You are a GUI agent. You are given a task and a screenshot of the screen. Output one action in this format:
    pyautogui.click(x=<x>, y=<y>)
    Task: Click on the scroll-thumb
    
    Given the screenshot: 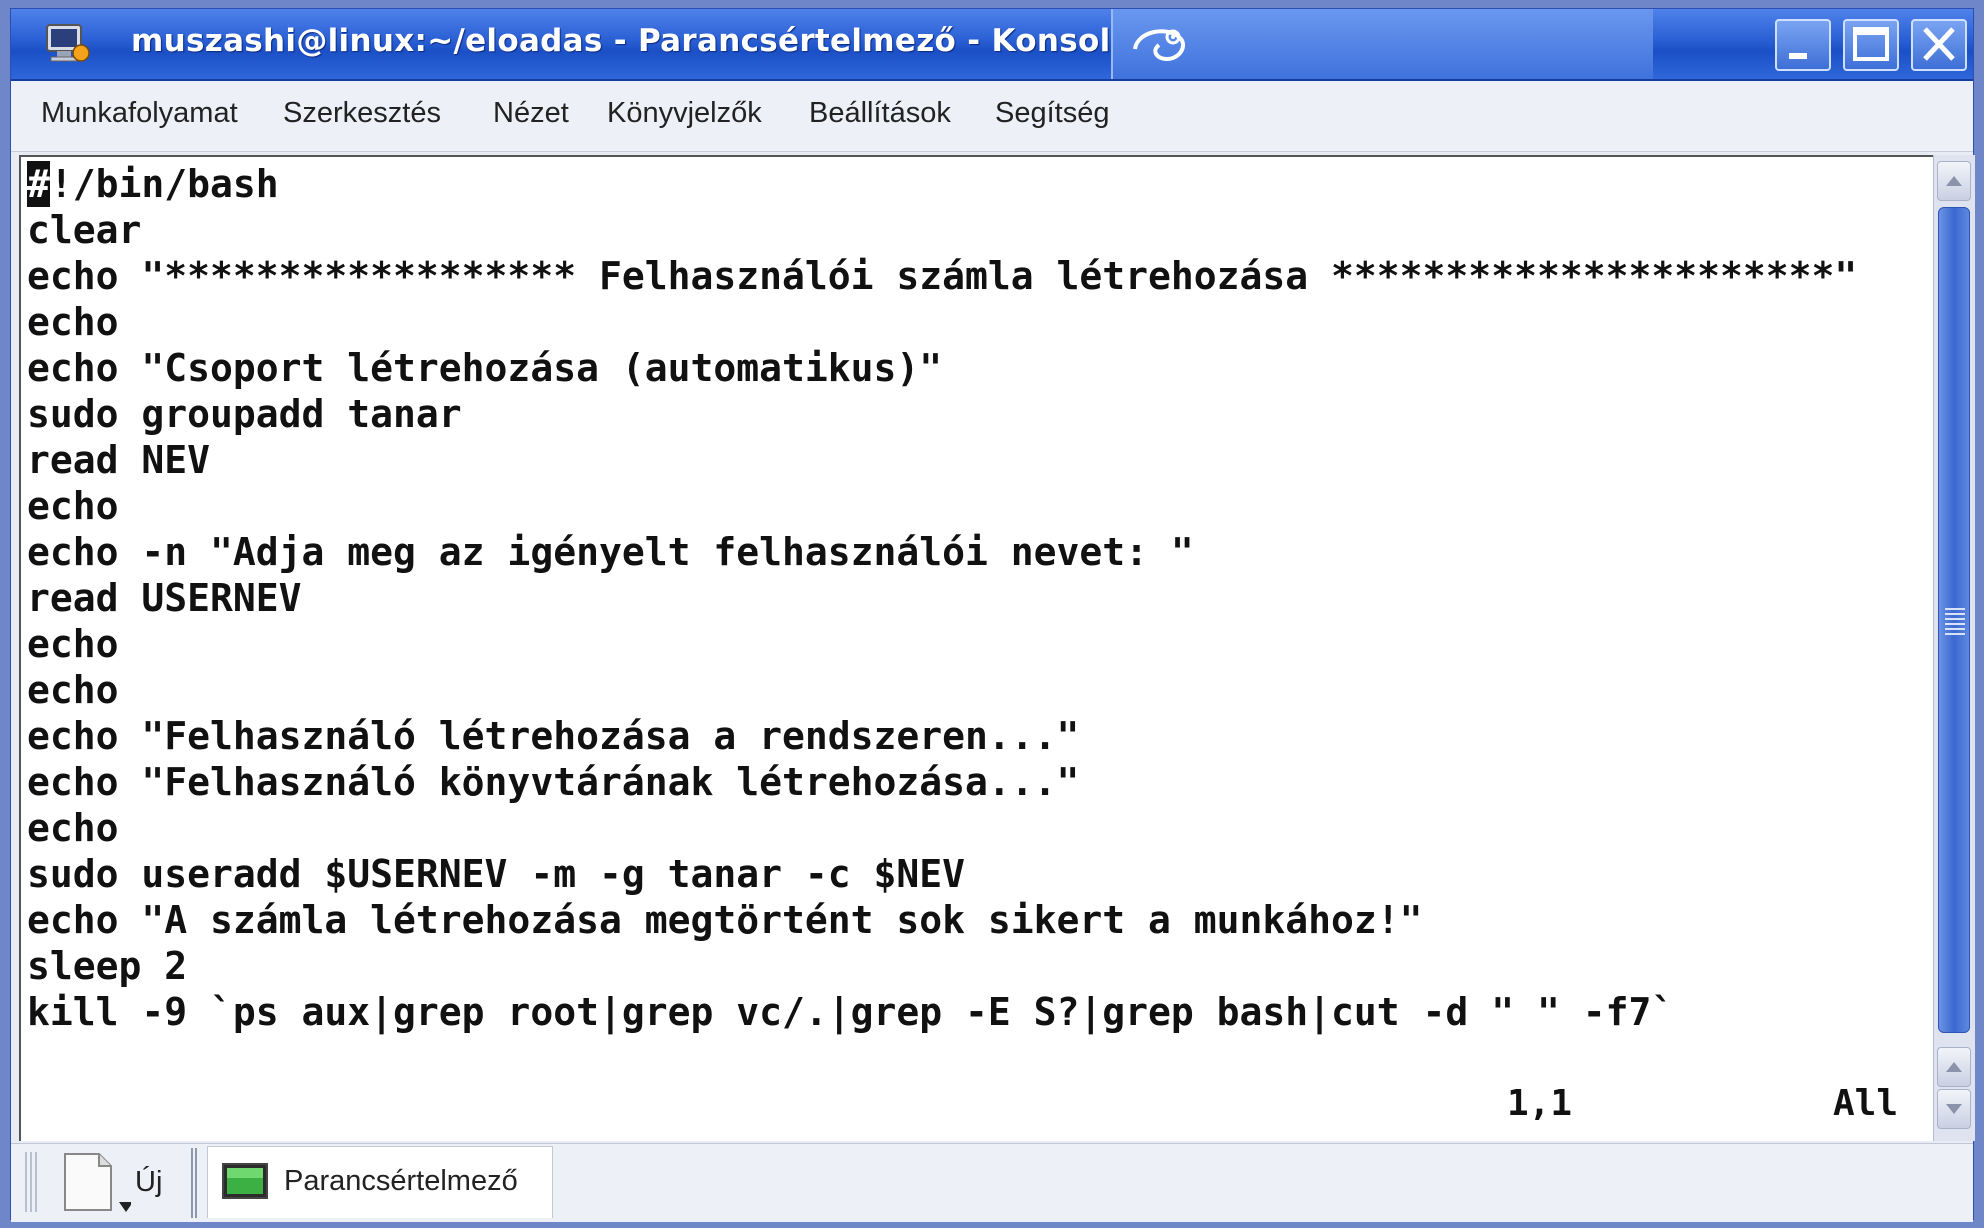 What is the action you would take?
    pyautogui.click(x=1954, y=620)
    